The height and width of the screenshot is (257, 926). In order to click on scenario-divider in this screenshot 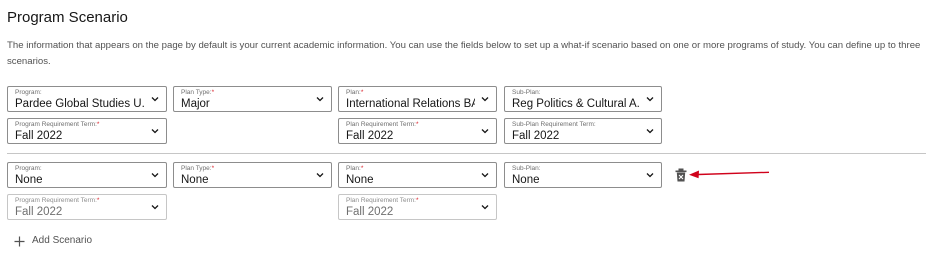, I will do `click(466, 153)`.